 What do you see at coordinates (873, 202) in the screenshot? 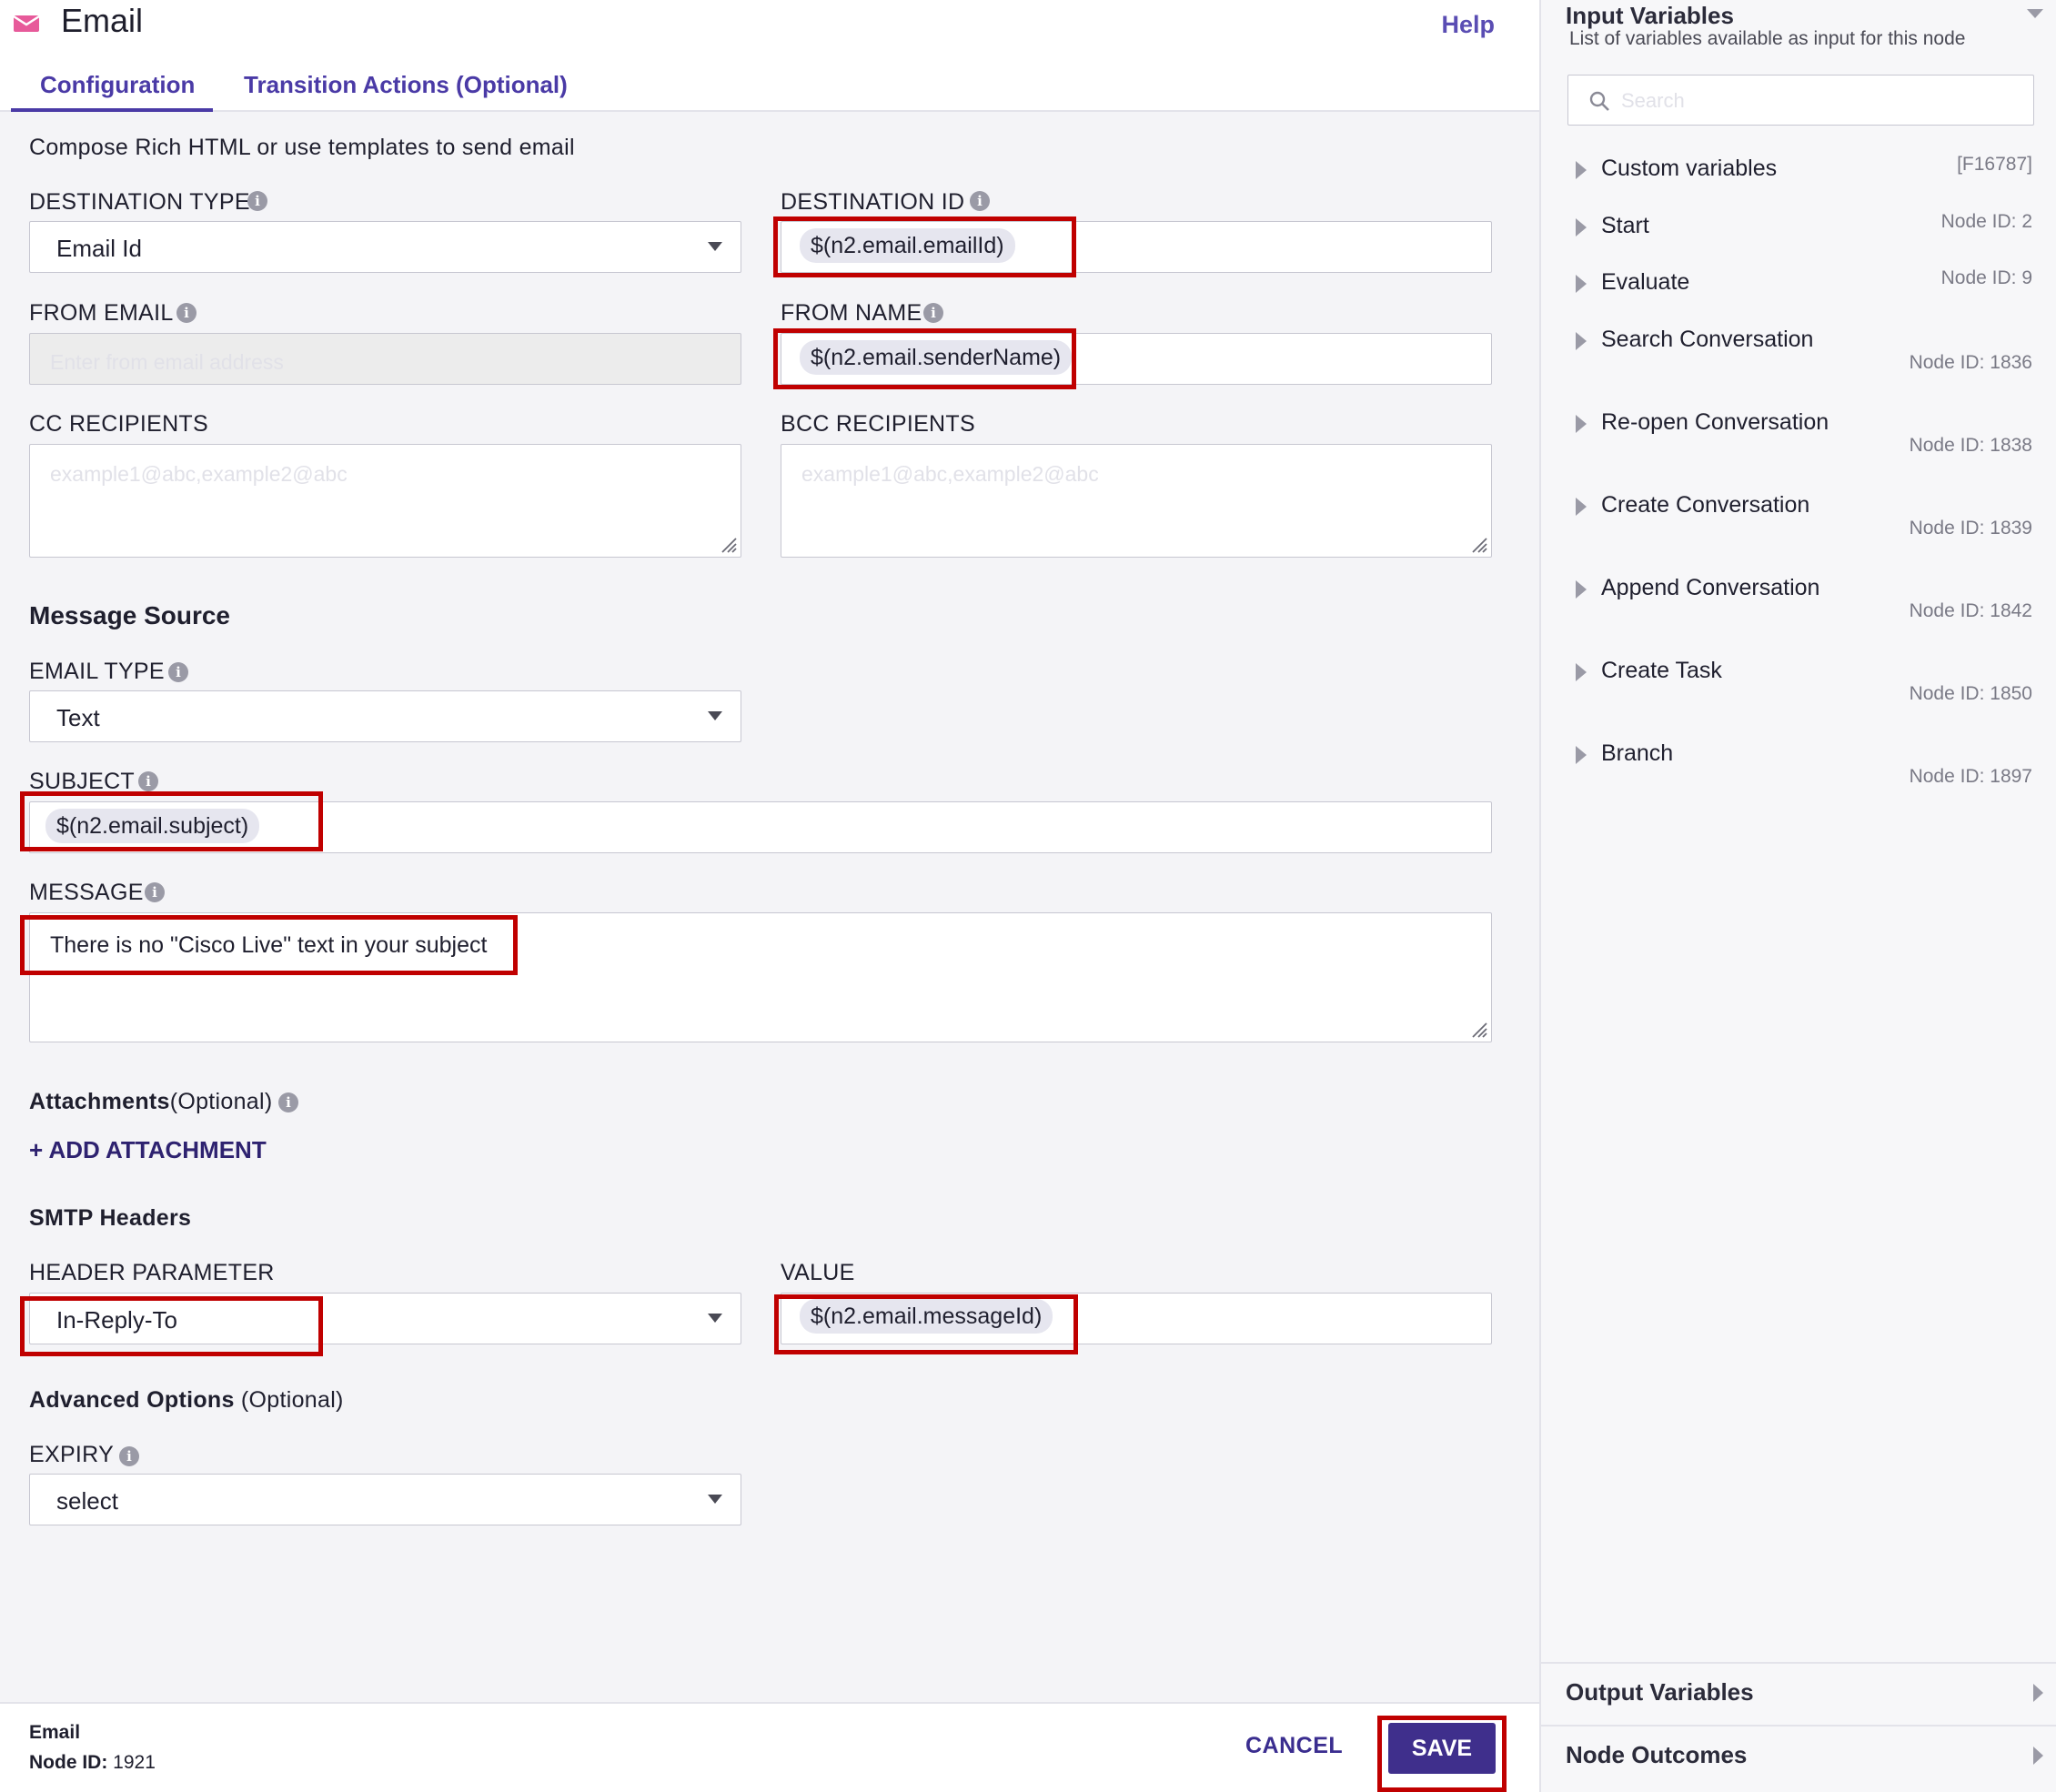
I see `destination-id-label: DESTINATION ID` at bounding box center [873, 202].